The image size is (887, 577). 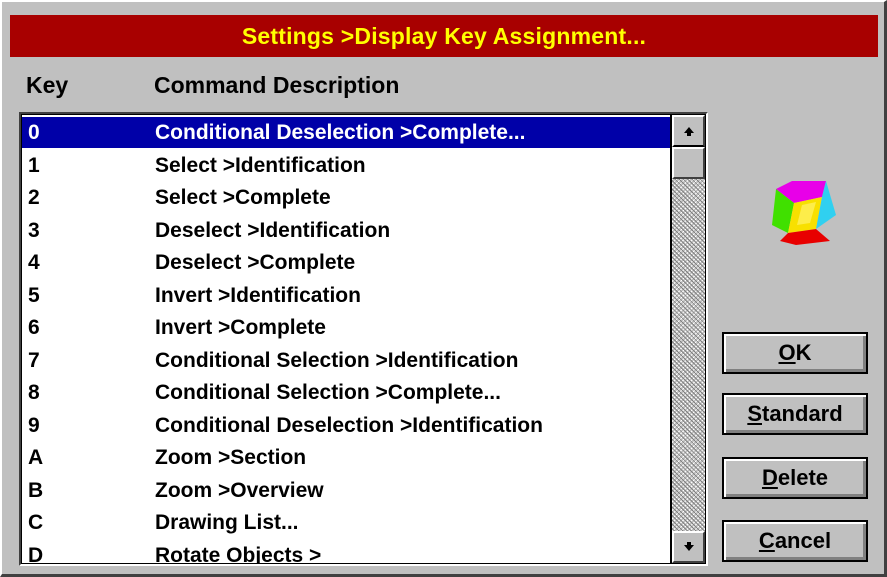 I want to click on standard-button: Standard, so click(x=795, y=414).